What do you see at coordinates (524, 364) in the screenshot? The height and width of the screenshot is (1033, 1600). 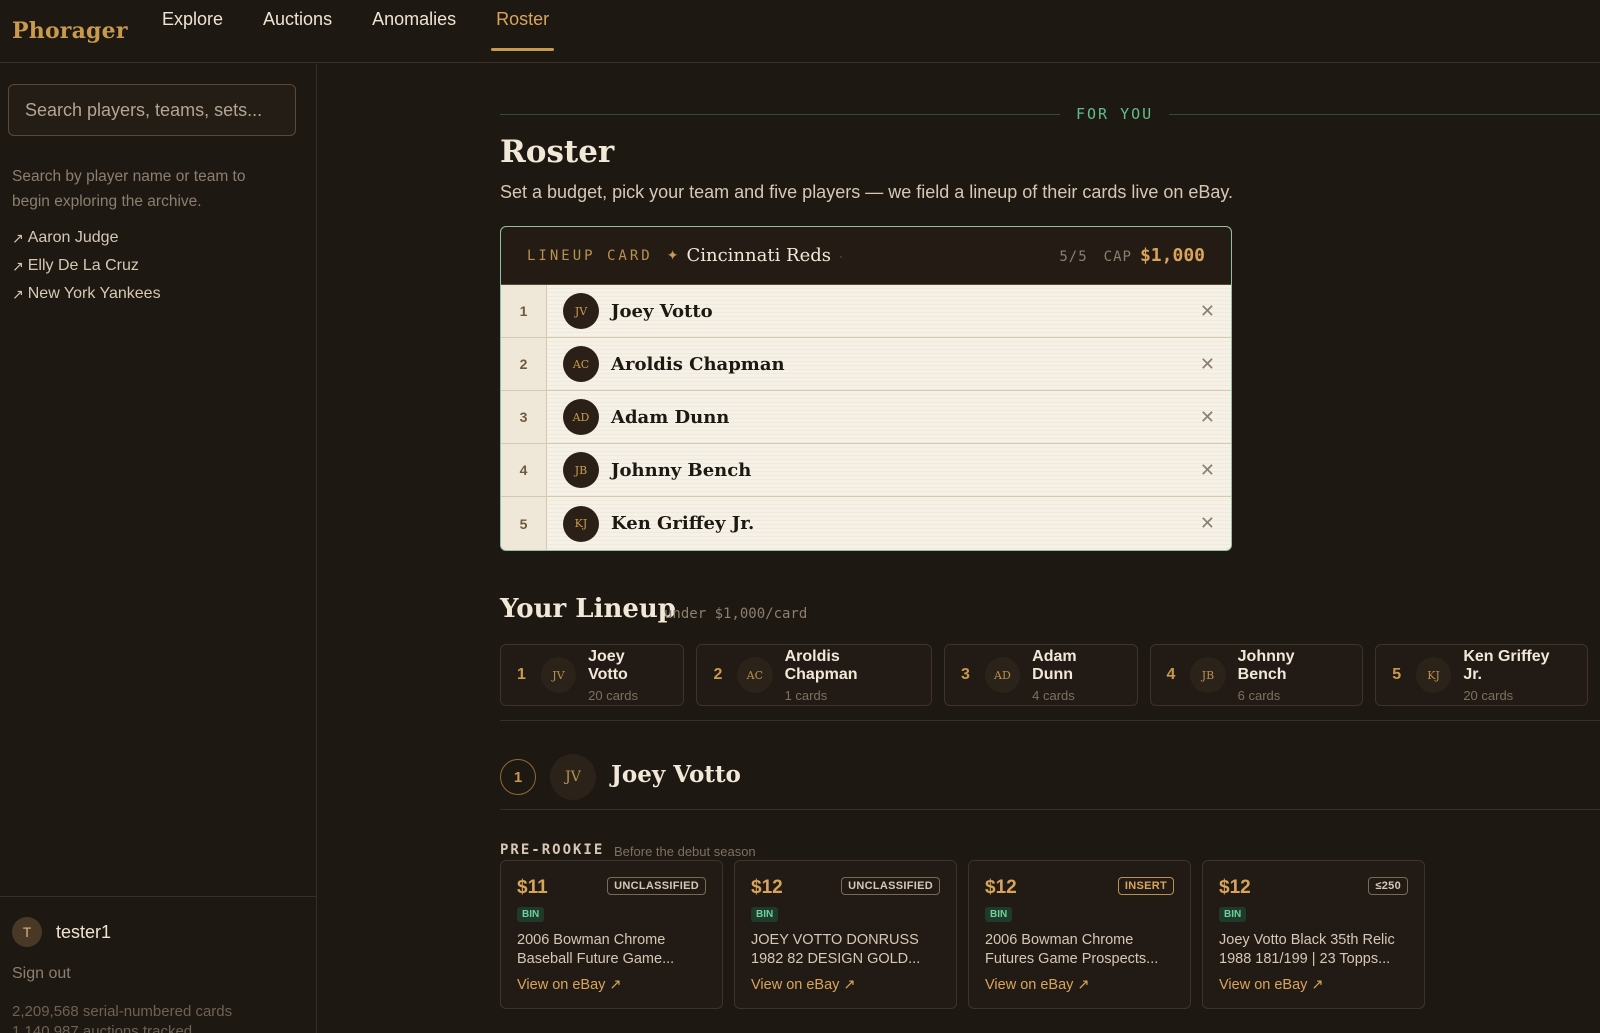 I see `lineup-row-number: 2` at bounding box center [524, 364].